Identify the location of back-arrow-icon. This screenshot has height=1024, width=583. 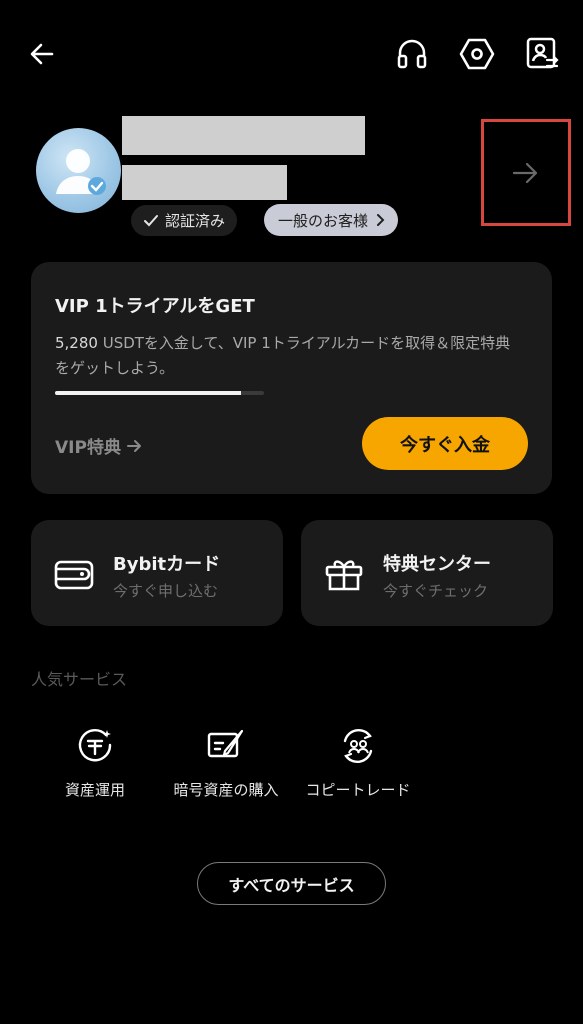
(42, 54).